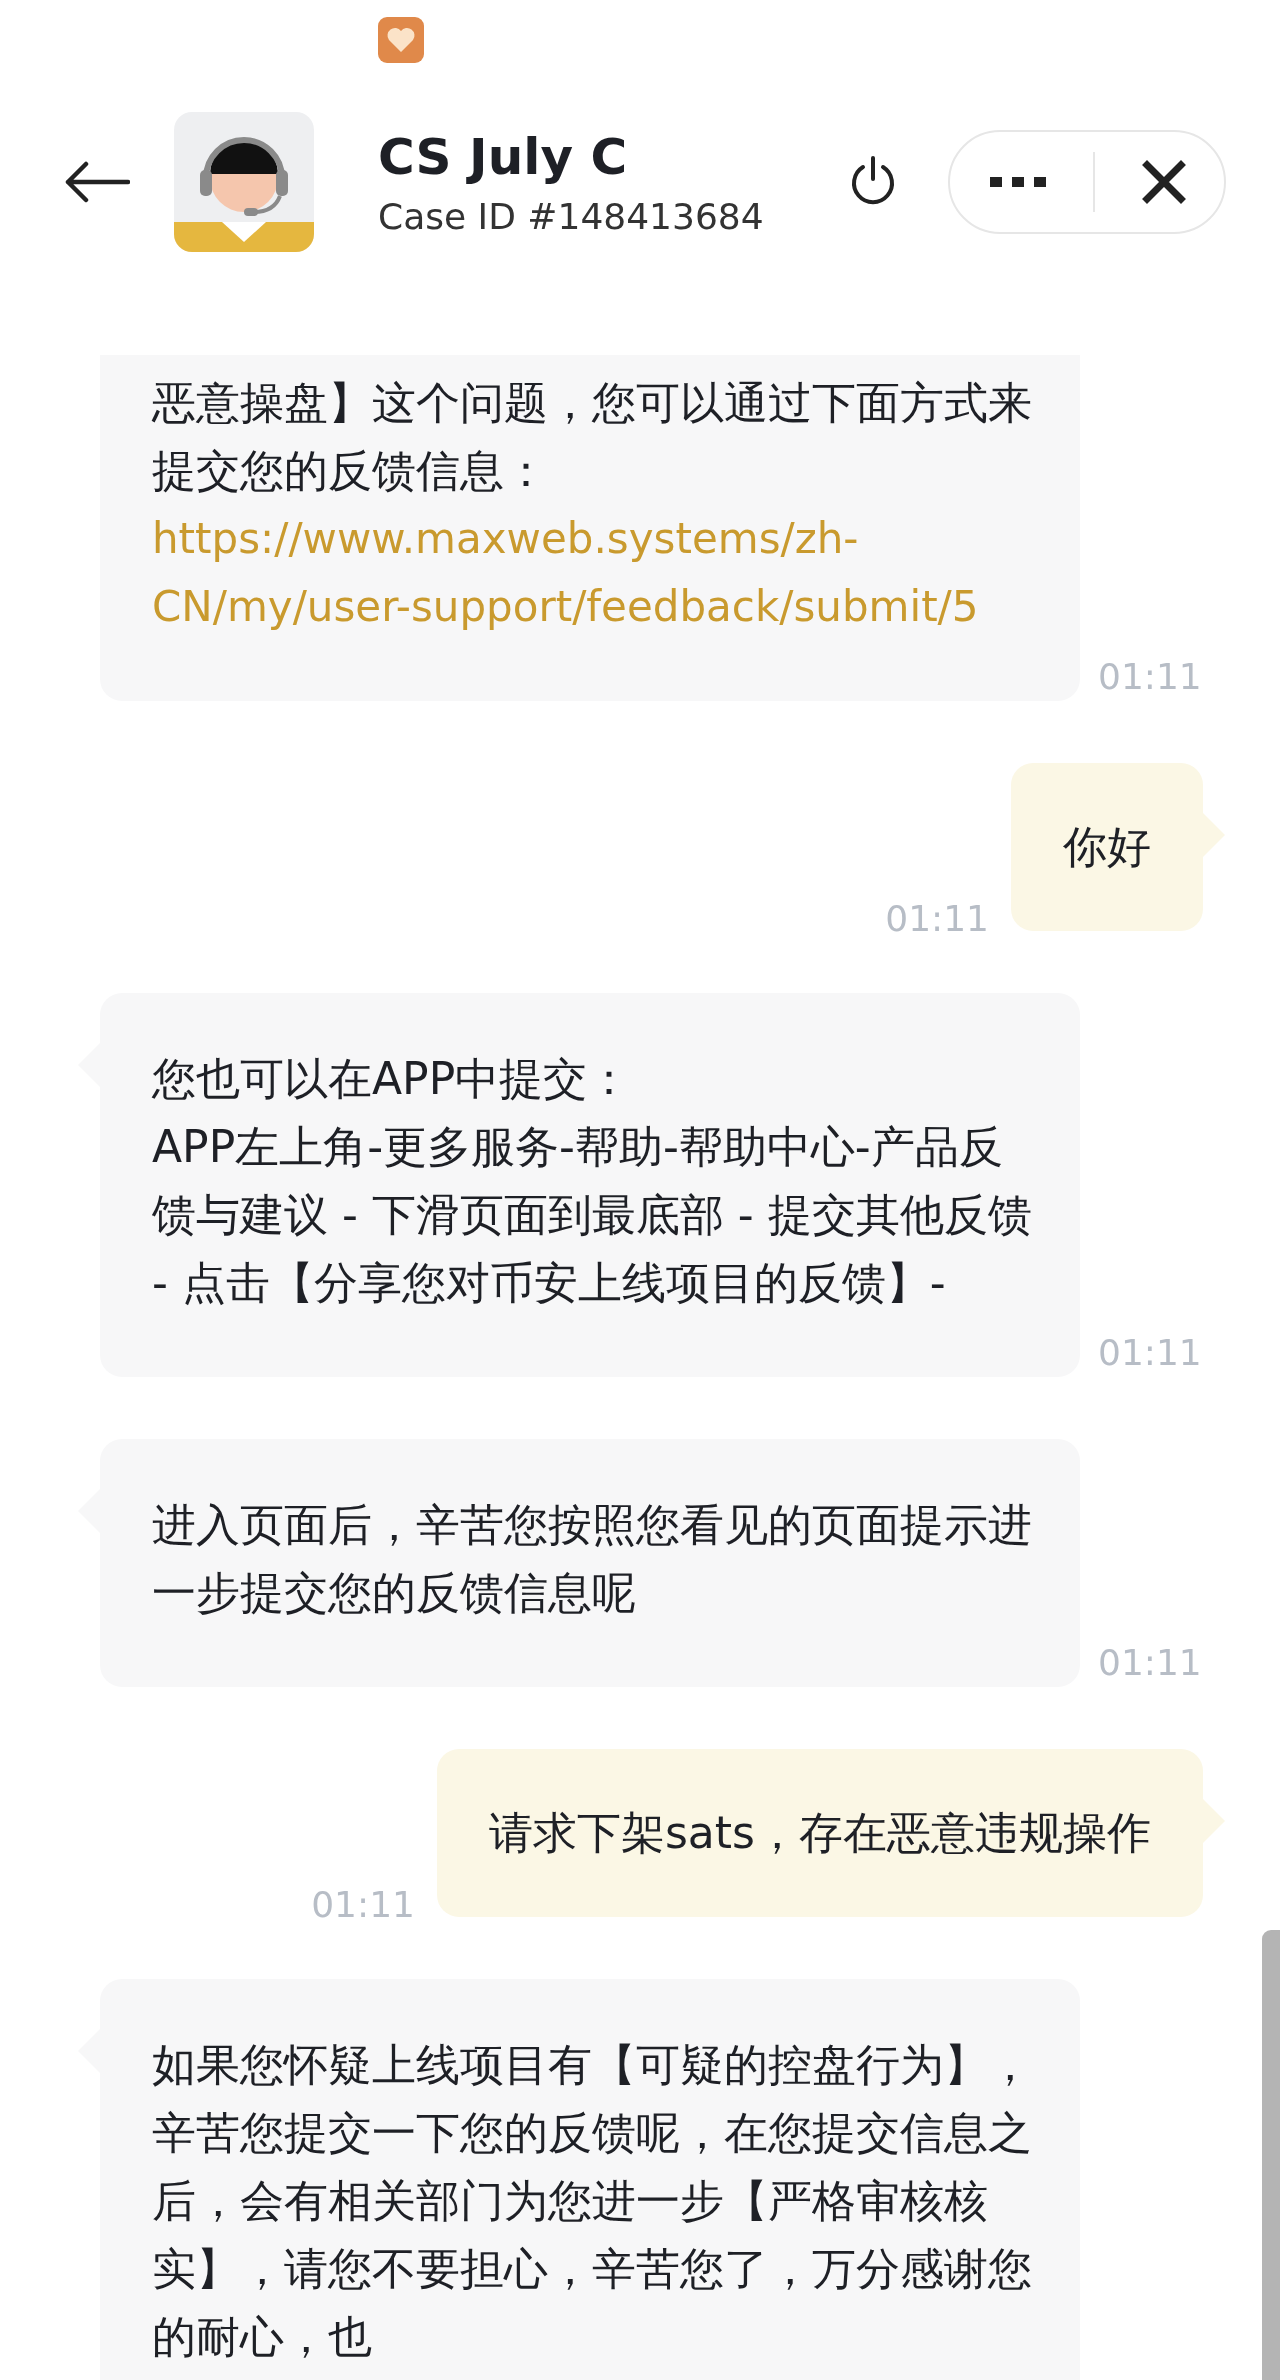 This screenshot has width=1280, height=2380. What do you see at coordinates (592, 1559) in the screenshot?
I see `message-text: 进入页面后，辛苦您按照您看见的页面提示进一步提交您的反馈信息呢` at bounding box center [592, 1559].